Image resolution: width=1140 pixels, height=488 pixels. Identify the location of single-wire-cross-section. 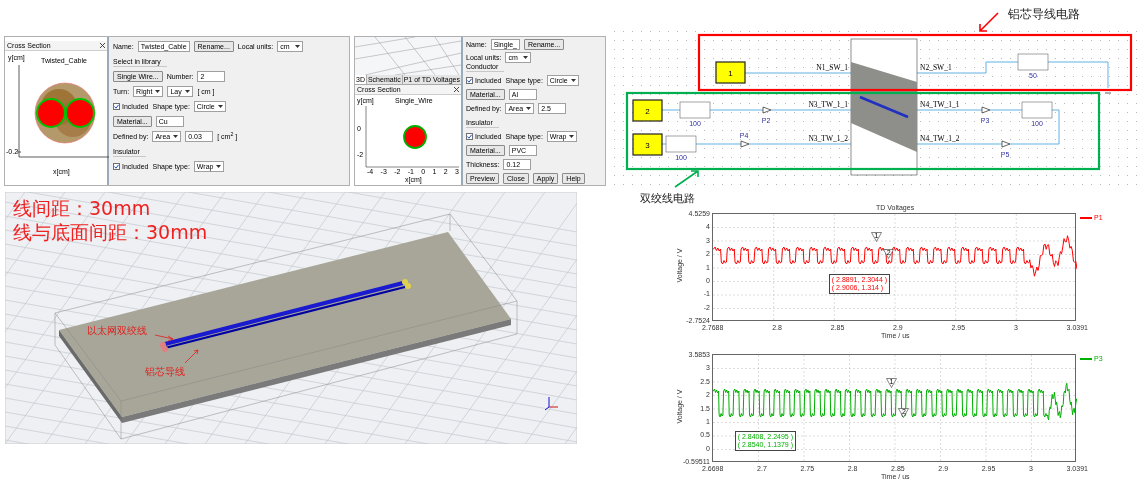
(415, 137).